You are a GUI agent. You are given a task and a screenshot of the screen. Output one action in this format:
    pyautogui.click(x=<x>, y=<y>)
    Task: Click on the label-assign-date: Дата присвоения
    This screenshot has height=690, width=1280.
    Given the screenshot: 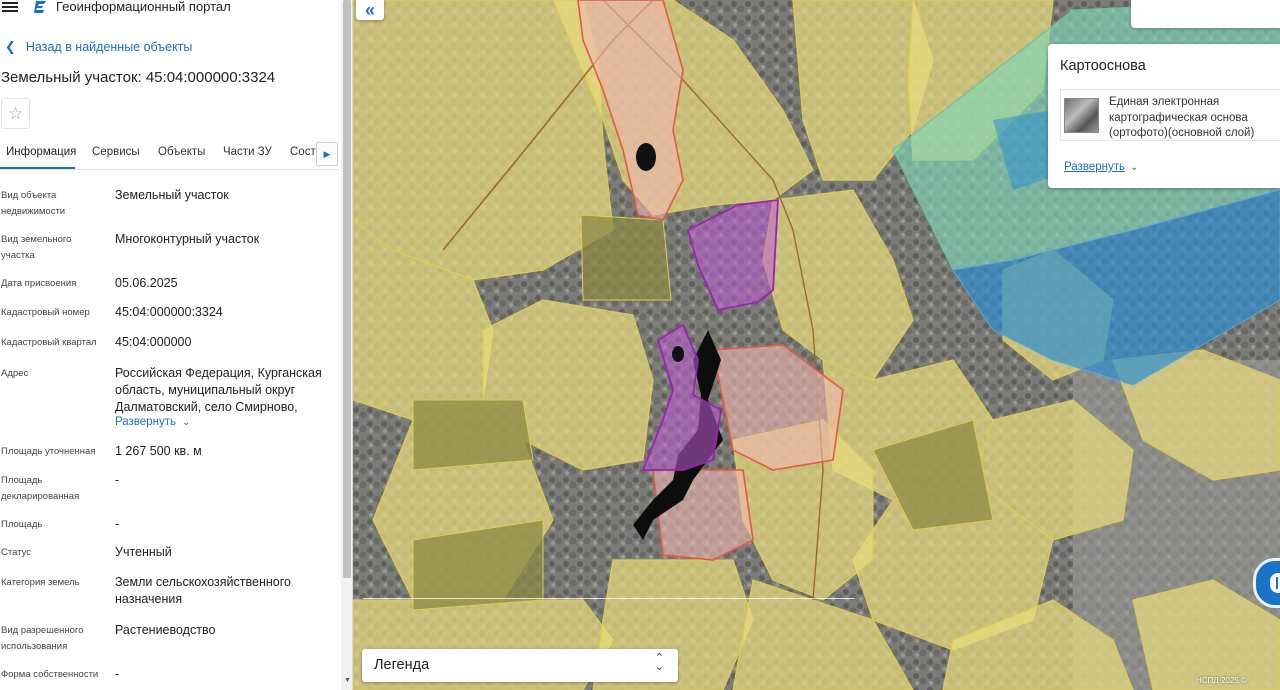 What is the action you would take?
    pyautogui.click(x=39, y=283)
    